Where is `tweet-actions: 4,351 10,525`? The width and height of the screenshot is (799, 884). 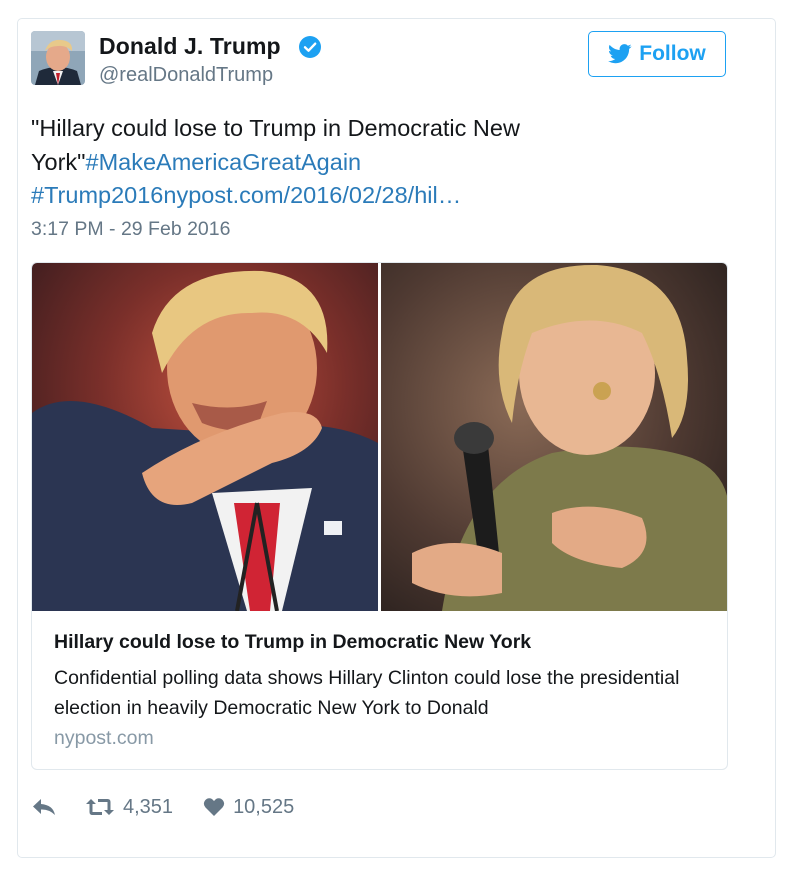 tweet-actions: 4,351 10,525 is located at coordinates (162, 807).